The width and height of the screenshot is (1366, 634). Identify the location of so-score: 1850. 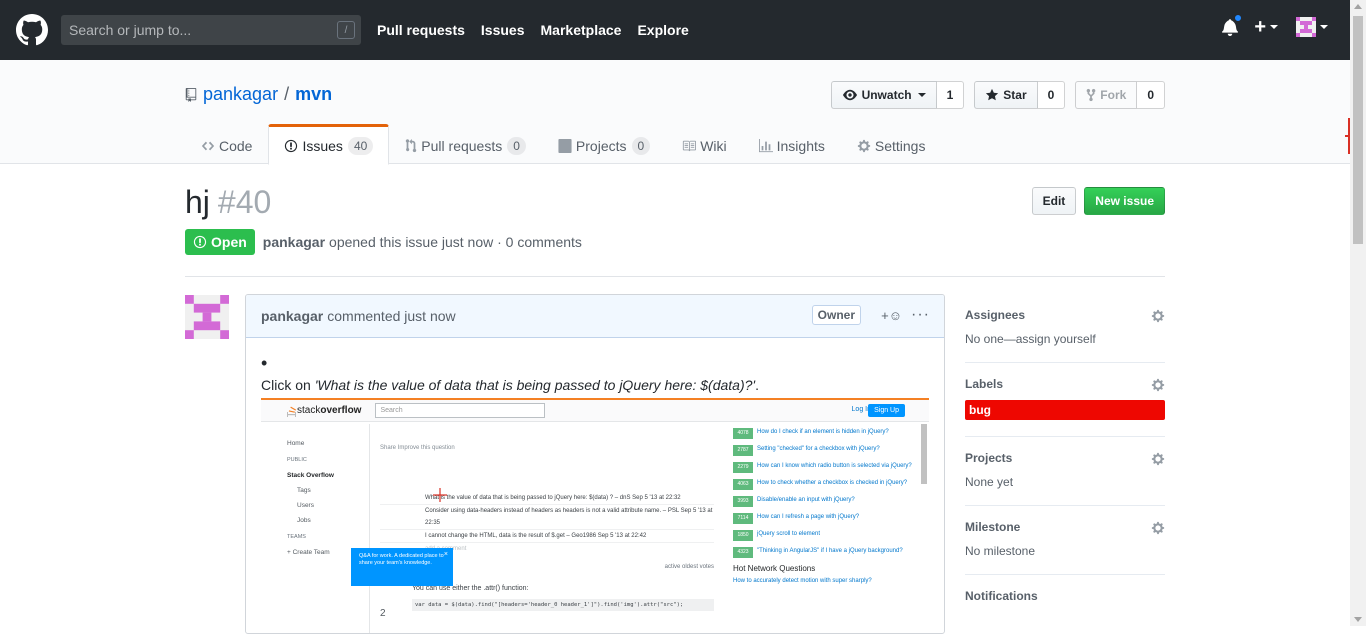
(743, 535).